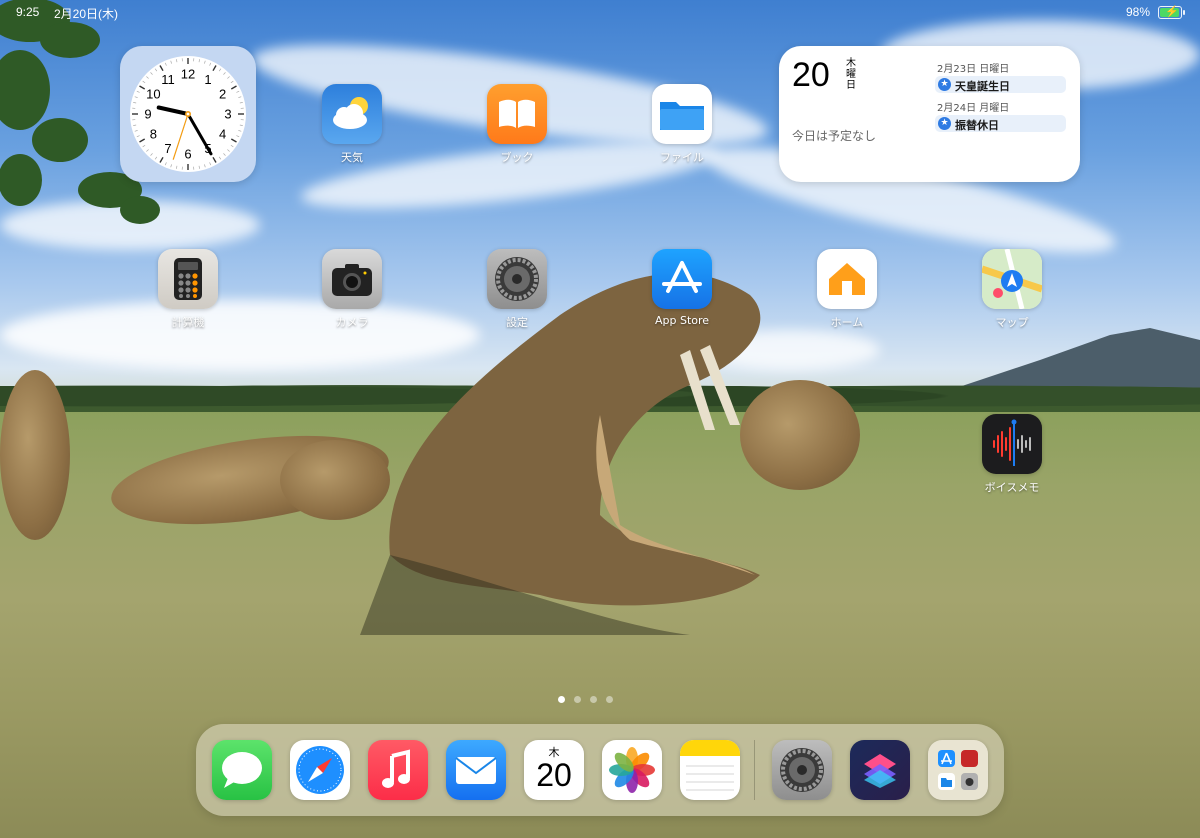 This screenshot has width=1200, height=838. What do you see at coordinates (982, 86) in the screenshot?
I see `event-title: 天皇誕生日` at bounding box center [982, 86].